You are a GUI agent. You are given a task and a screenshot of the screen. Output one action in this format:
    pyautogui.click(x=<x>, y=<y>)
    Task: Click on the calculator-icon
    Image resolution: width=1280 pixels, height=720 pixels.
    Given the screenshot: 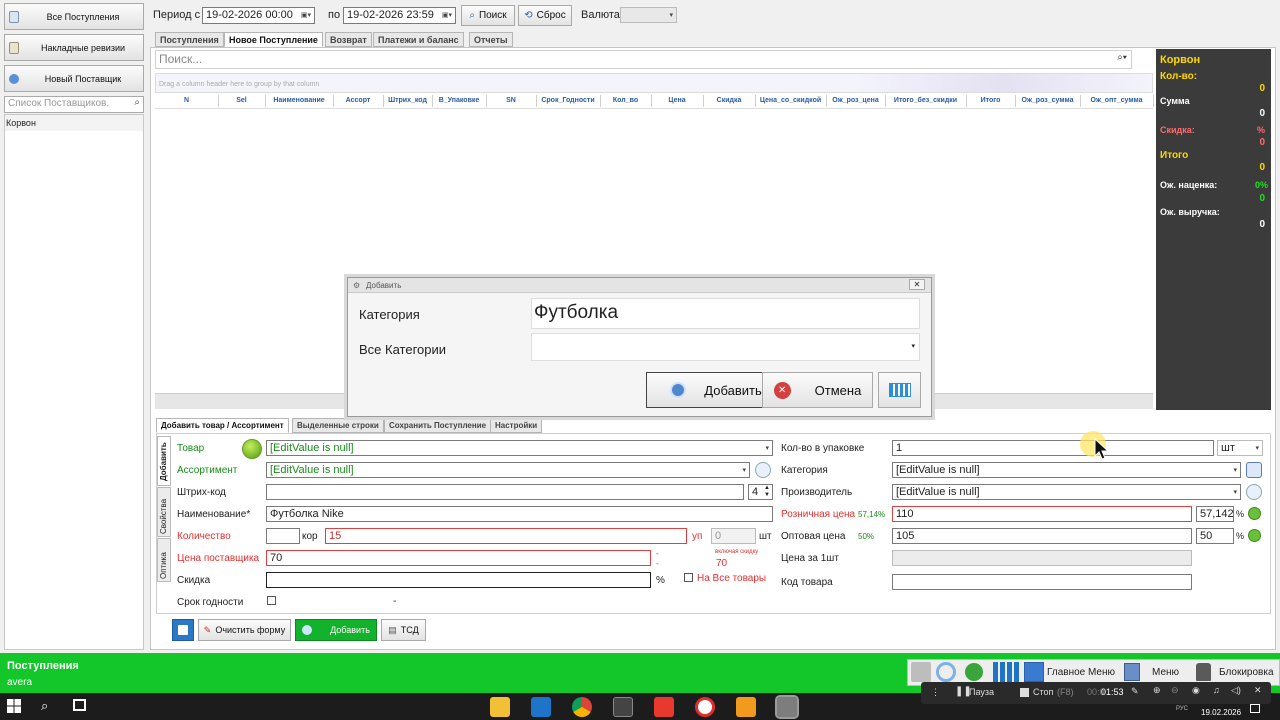 What is the action you would take?
    pyautogui.click(x=622, y=706)
    